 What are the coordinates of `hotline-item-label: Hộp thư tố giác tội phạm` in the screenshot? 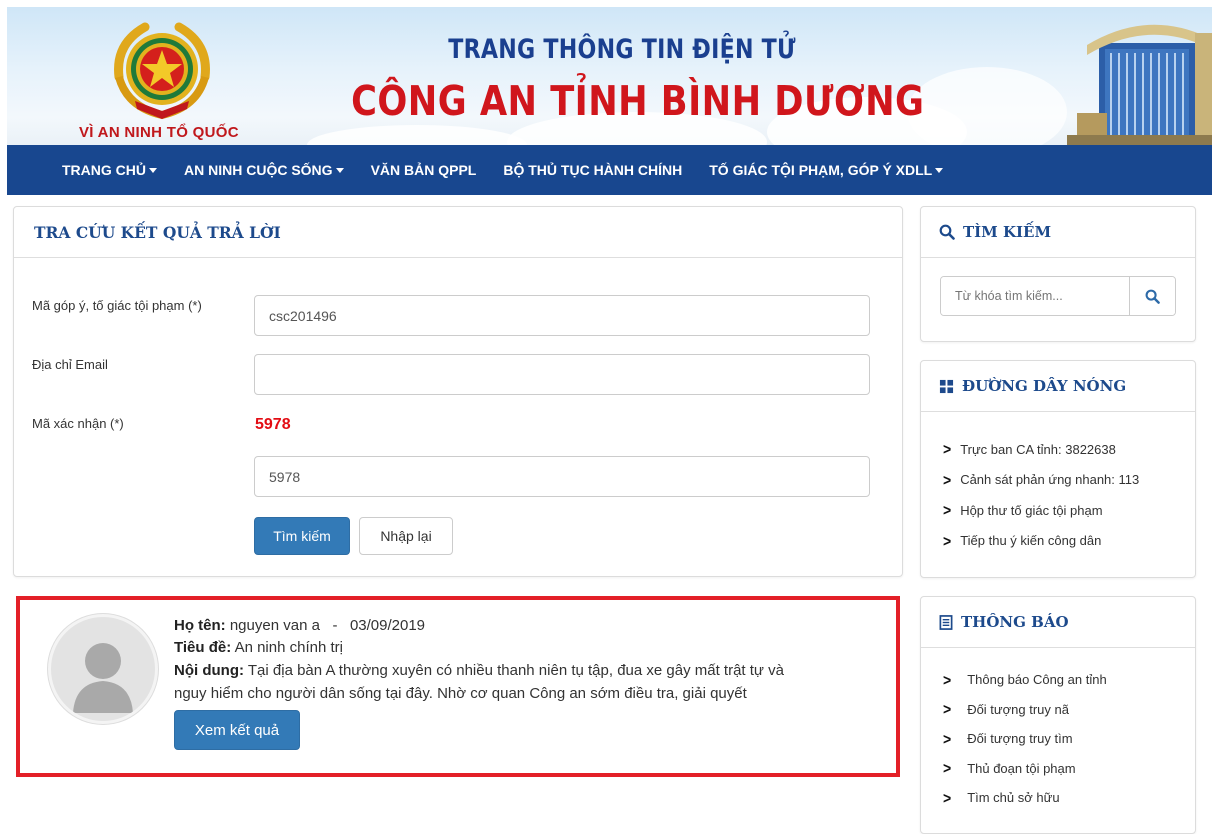 It's located at (1031, 510).